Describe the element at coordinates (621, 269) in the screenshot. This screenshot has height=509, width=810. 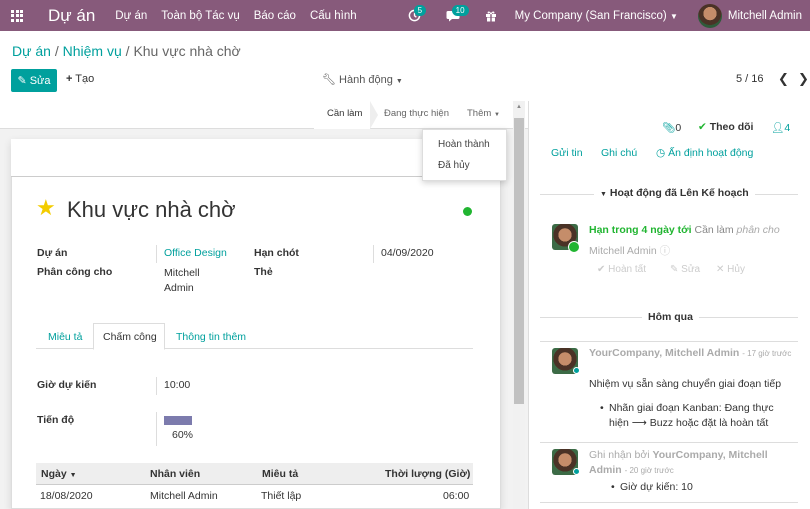
I see `mark-done-button: ✔ Hoàn tất` at that location.